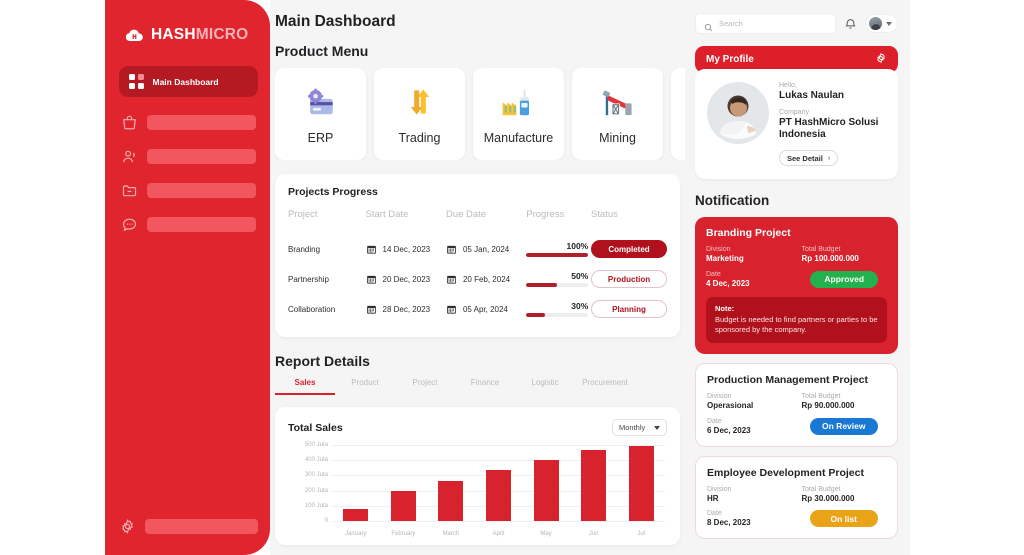 The height and width of the screenshot is (555, 1024). What do you see at coordinates (728, 283) in the screenshot?
I see `date-value: 4 Dec, 2023` at bounding box center [728, 283].